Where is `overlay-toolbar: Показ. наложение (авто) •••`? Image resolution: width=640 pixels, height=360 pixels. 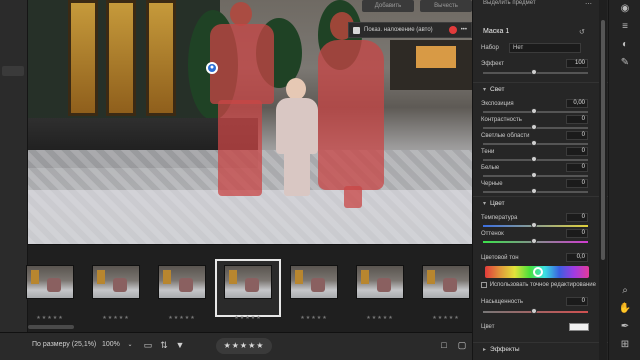
overlay-toolbar: Показ. наложение (авто) ••• is located at coordinates (410, 30).